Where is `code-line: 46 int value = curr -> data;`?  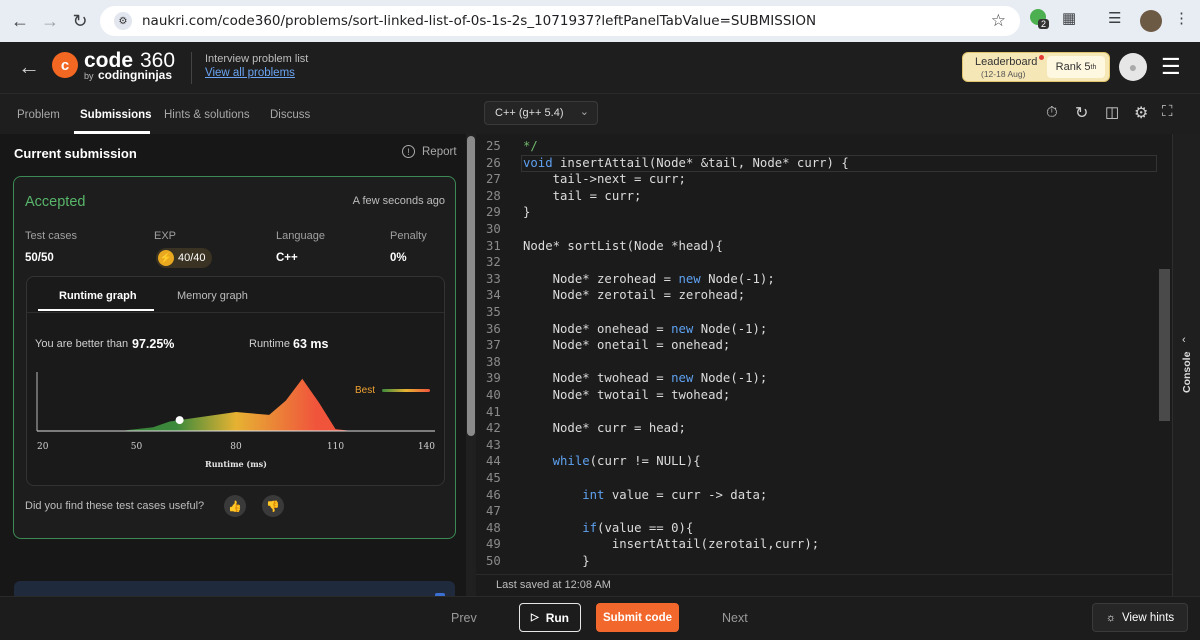 code-line: 46 int value = curr -> data; is located at coordinates (824, 496).